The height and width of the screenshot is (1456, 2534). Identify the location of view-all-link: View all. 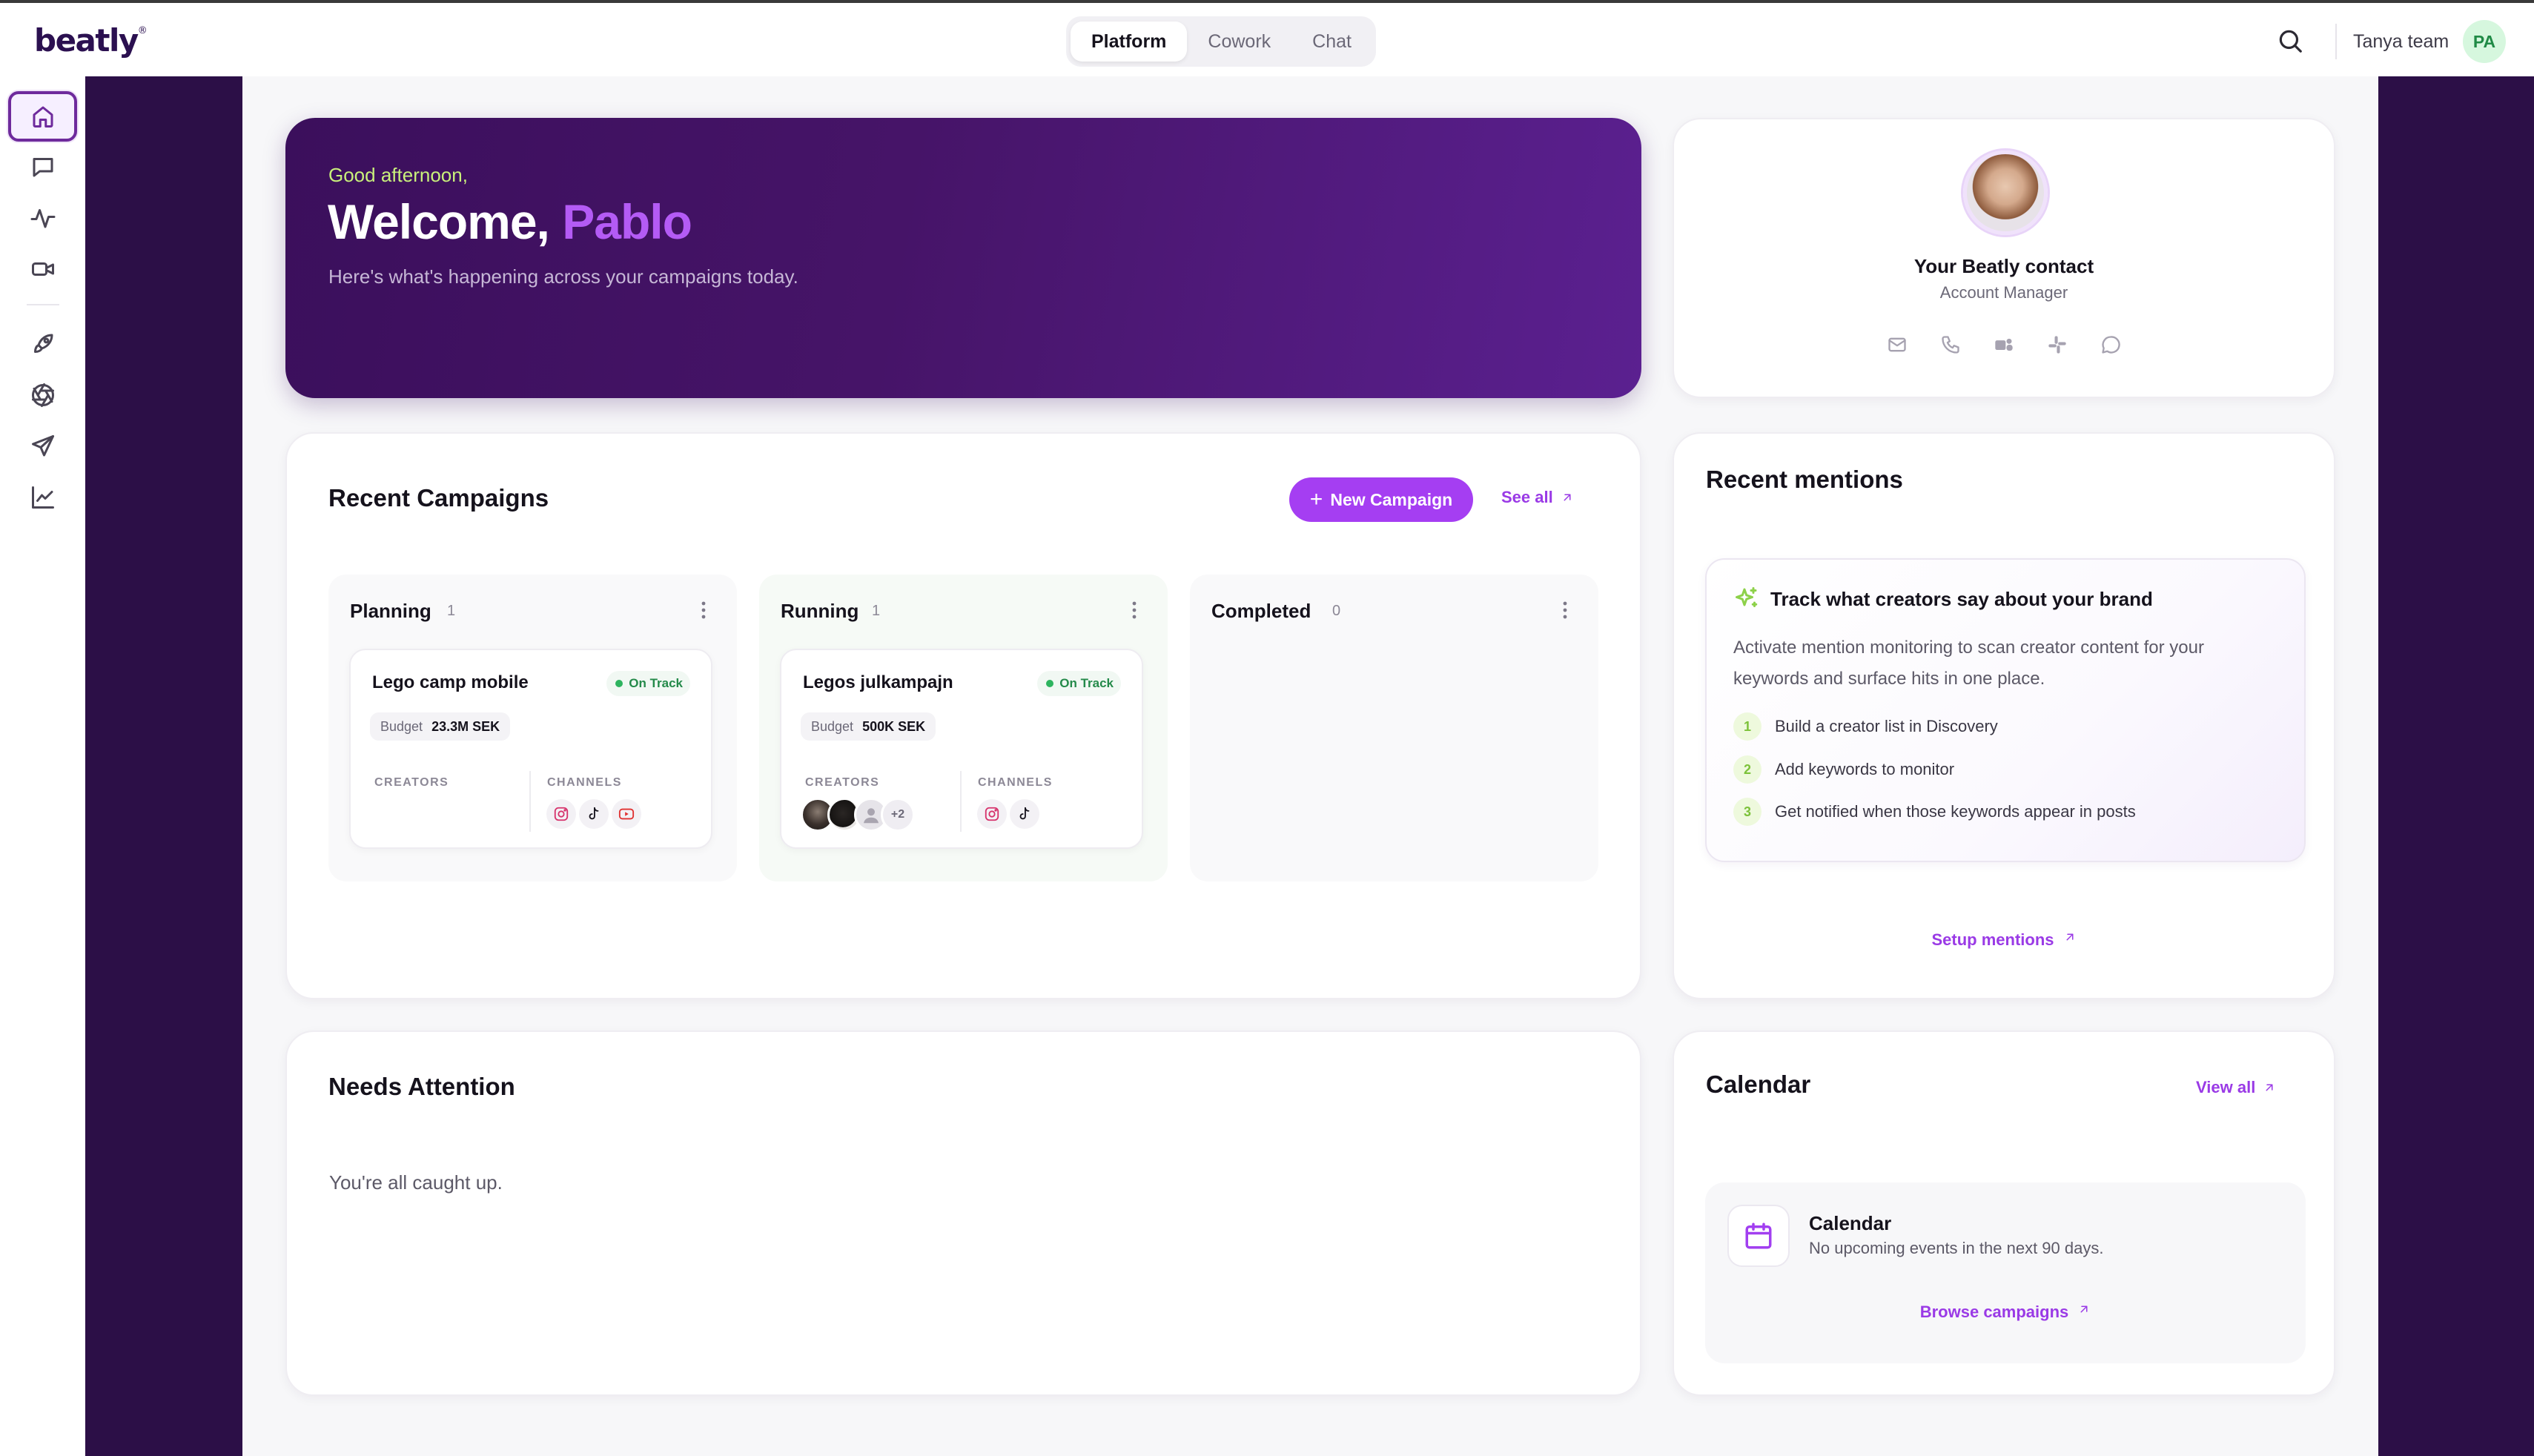
(2236, 1087).